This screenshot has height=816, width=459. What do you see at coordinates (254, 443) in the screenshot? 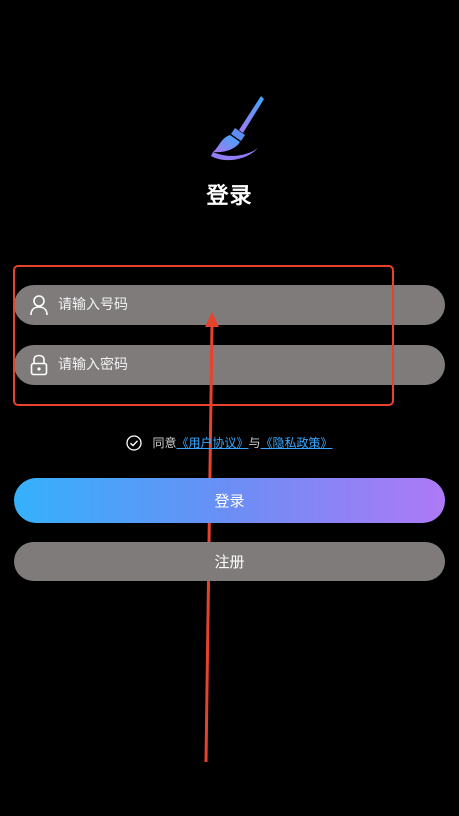
I see `agreement-conjunction: 与` at bounding box center [254, 443].